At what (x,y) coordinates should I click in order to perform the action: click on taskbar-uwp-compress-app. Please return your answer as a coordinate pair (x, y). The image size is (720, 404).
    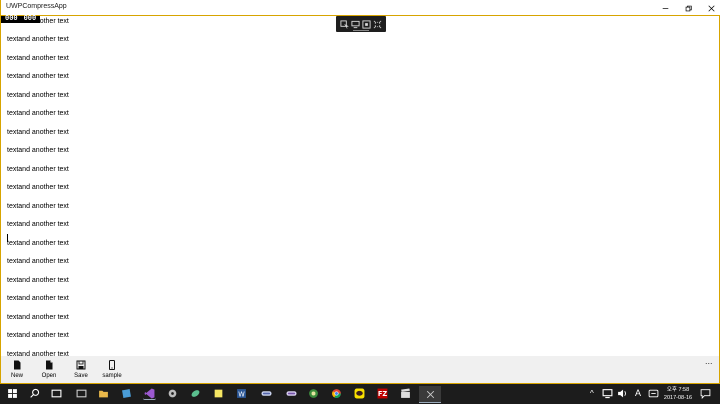
    Looking at the image, I should click on (430, 394).